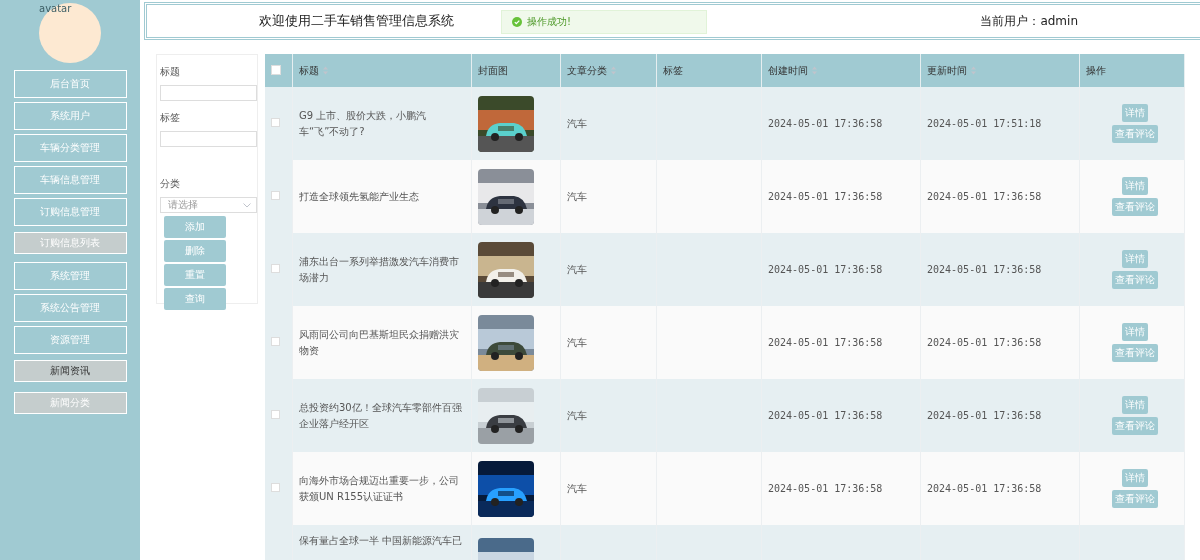 The image size is (1200, 560). What do you see at coordinates (517, 22) in the screenshot?
I see `check-circle-icon` at bounding box center [517, 22].